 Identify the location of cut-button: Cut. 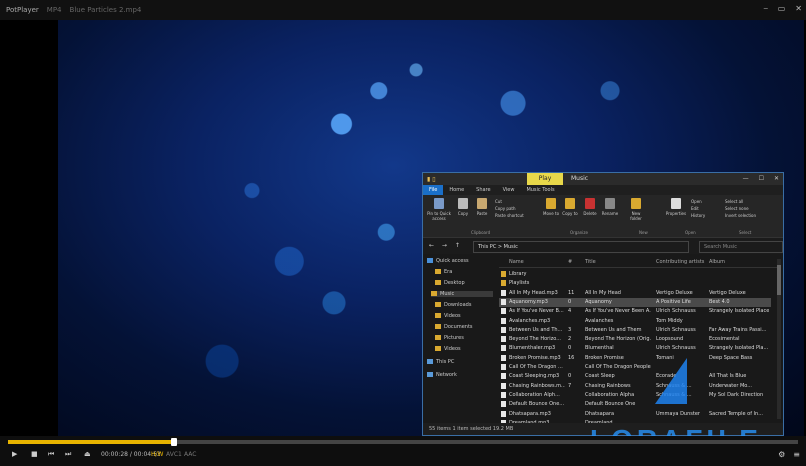
(517, 201).